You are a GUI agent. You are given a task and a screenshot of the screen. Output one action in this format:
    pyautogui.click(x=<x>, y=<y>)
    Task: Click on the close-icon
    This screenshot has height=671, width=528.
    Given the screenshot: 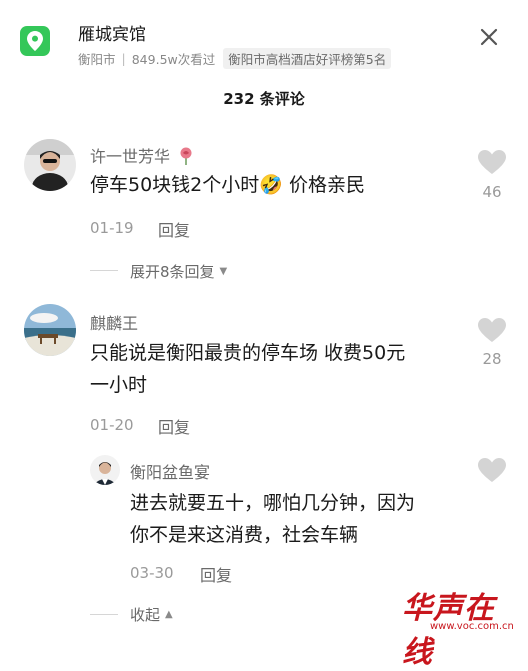 What is the action you would take?
    pyautogui.click(x=489, y=37)
    